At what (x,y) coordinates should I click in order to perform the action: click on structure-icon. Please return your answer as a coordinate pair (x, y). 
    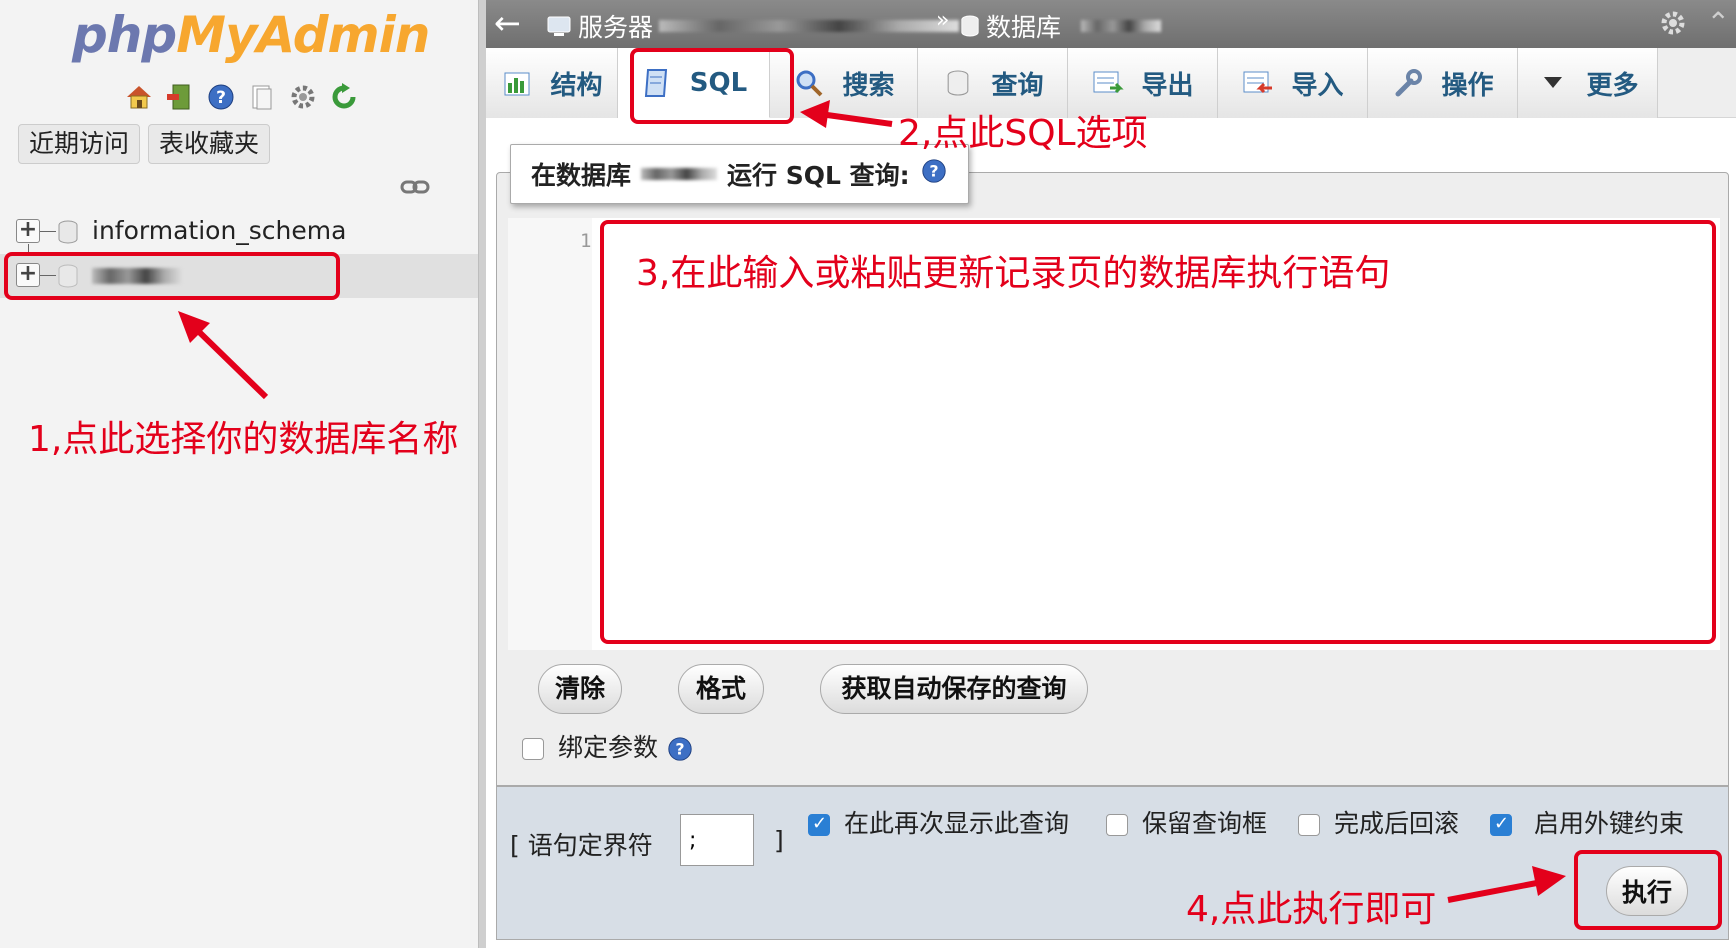
    Looking at the image, I should click on (517, 83).